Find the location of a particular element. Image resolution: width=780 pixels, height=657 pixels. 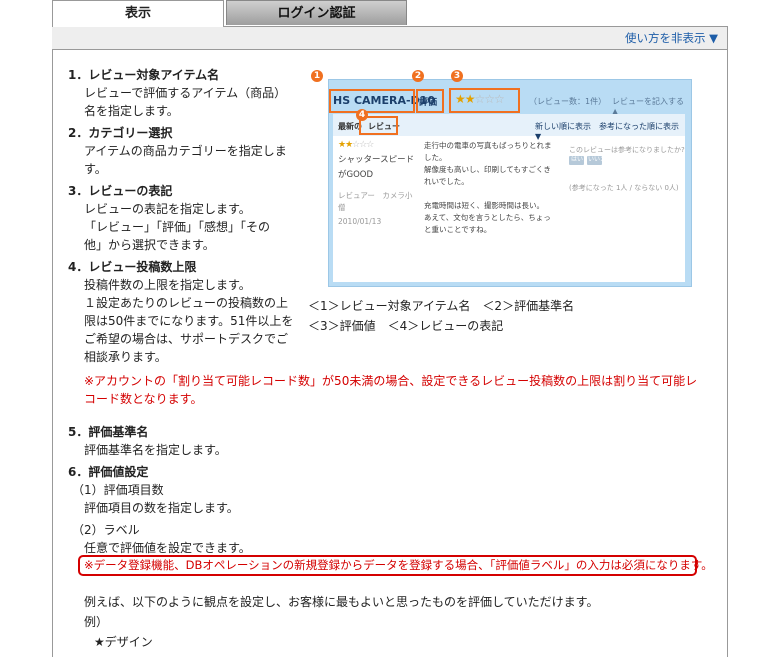

section-heading-post-limit: 4．レビュー投稿数上限 is located at coordinates (132, 267).